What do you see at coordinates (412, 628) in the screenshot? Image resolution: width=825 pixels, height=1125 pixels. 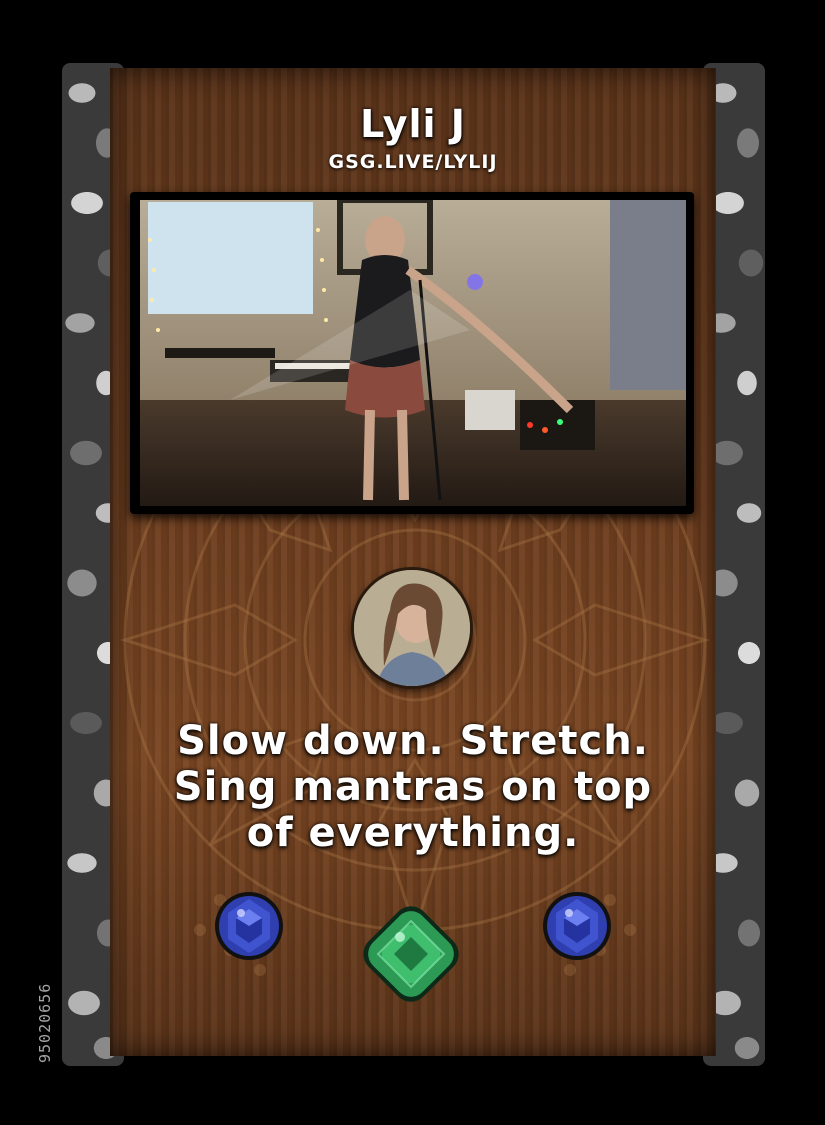 I see `artist-avatar` at bounding box center [412, 628].